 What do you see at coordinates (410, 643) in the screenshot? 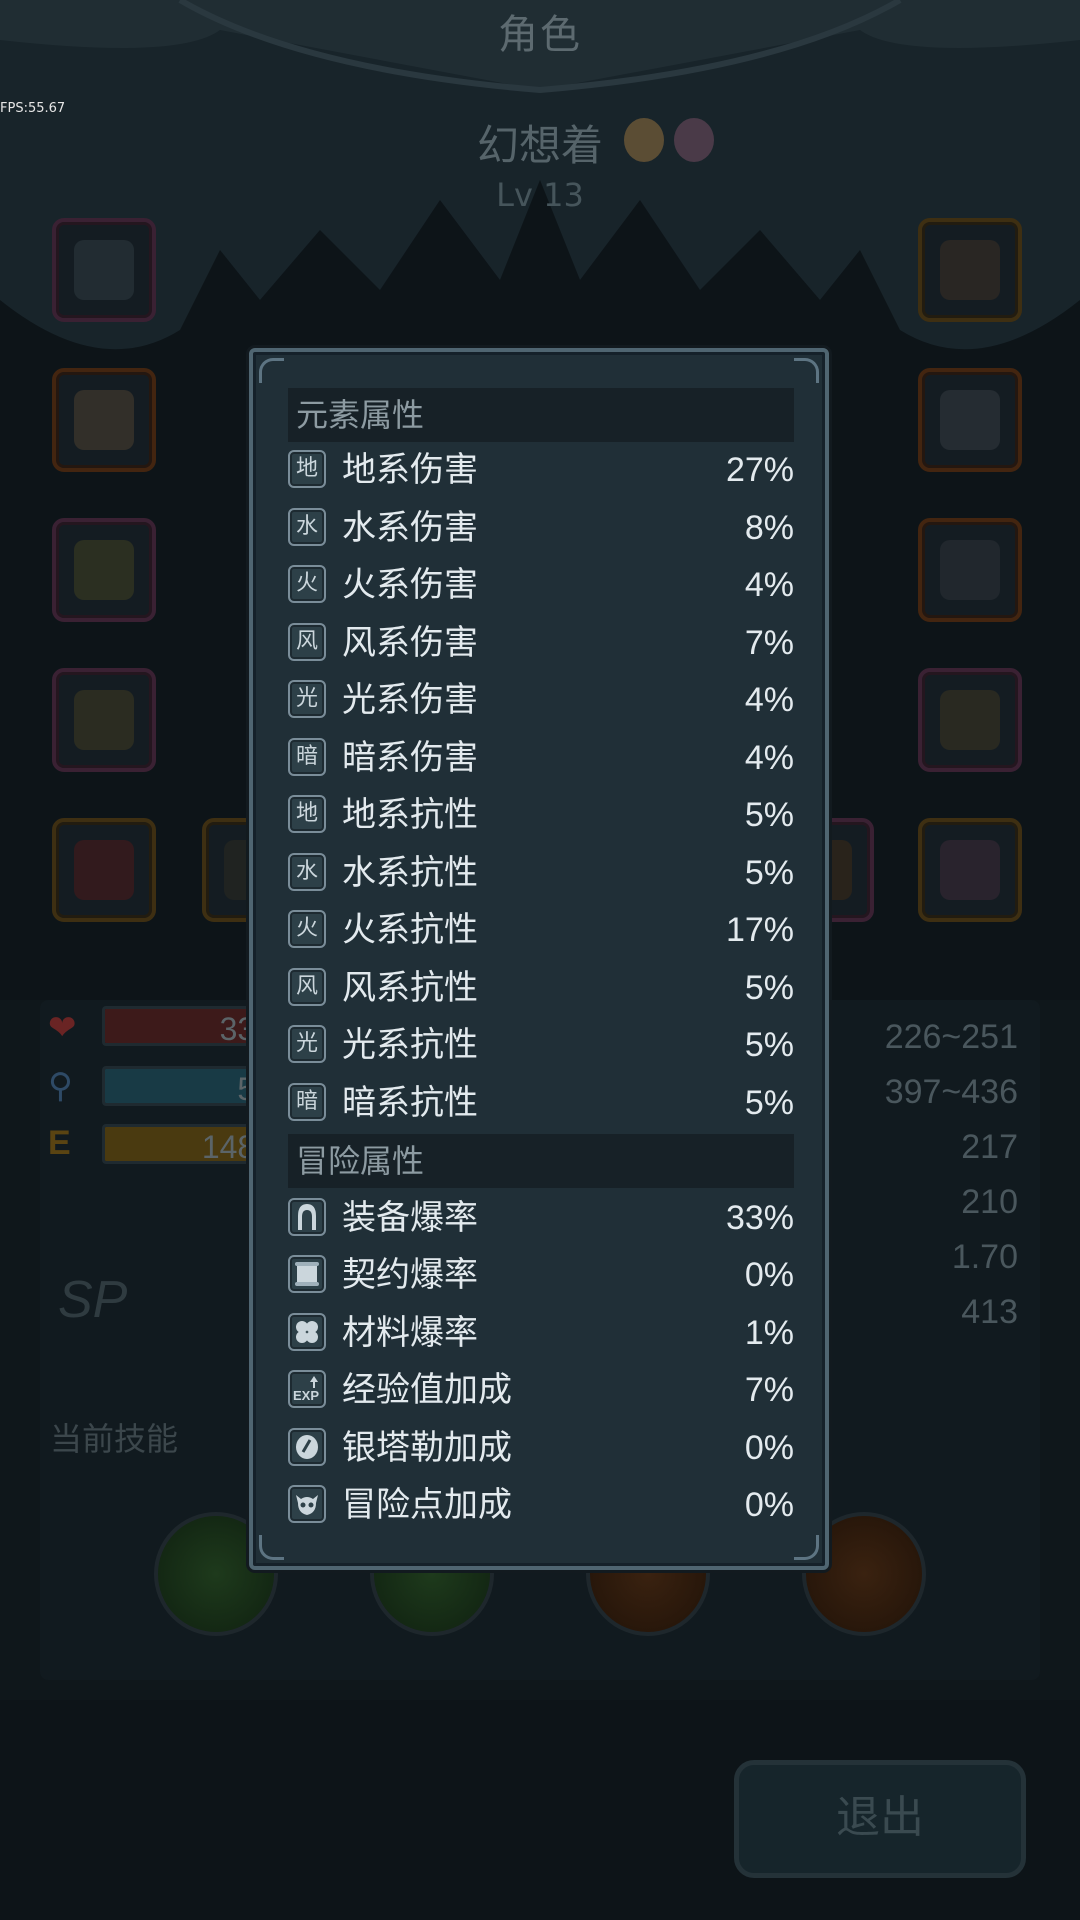
I see `attr-label: 风系伤害` at bounding box center [410, 643].